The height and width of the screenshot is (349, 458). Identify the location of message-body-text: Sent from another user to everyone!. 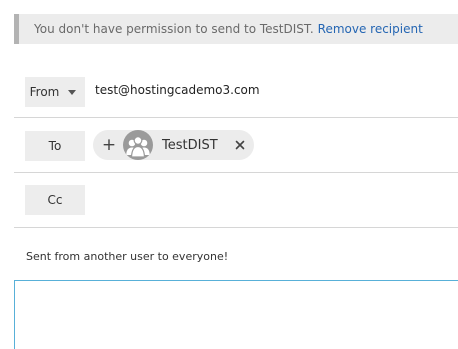
(127, 256).